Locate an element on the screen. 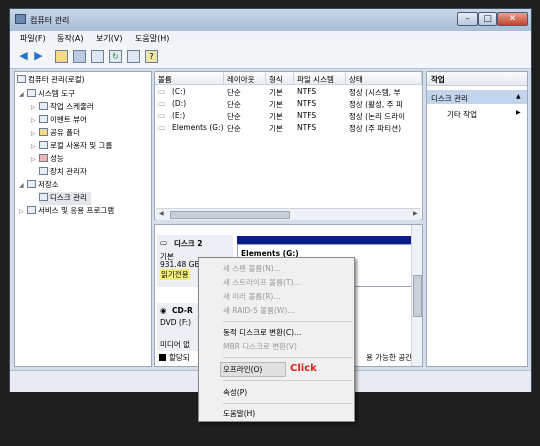 The width and height of the screenshot is (540, 446). forward-arrow-icon: ▶ is located at coordinates (38, 56).